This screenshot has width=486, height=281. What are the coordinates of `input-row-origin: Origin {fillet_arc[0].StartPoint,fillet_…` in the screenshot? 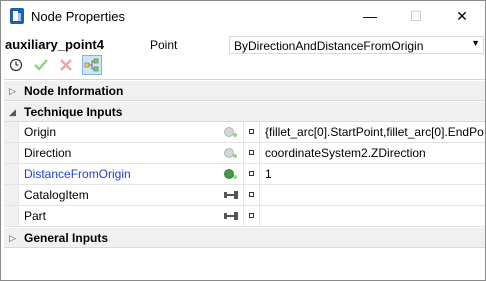 It's located at (244, 132).